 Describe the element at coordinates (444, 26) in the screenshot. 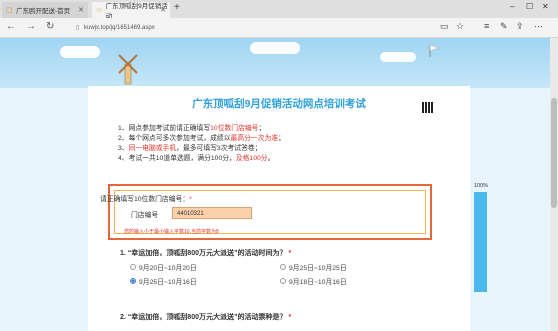

I see `reading-view-icon: ▭` at that location.